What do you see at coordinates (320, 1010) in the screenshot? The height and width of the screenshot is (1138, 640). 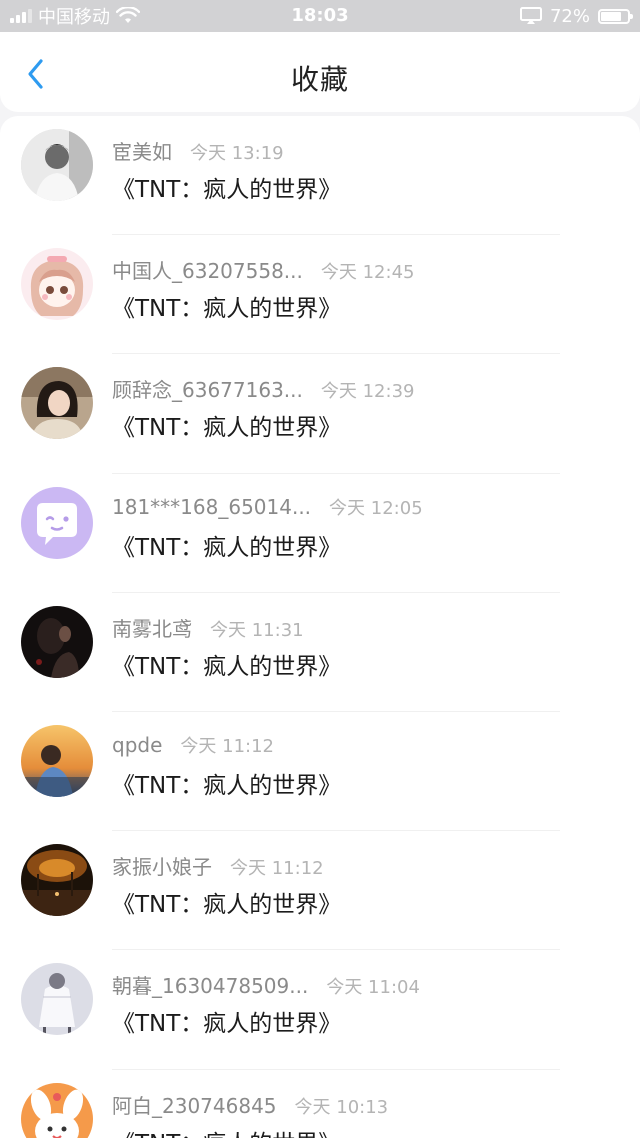 I see `list-item: 朝暮_1630478509... 今天 11:04 《TNT：疯人的世界》` at bounding box center [320, 1010].